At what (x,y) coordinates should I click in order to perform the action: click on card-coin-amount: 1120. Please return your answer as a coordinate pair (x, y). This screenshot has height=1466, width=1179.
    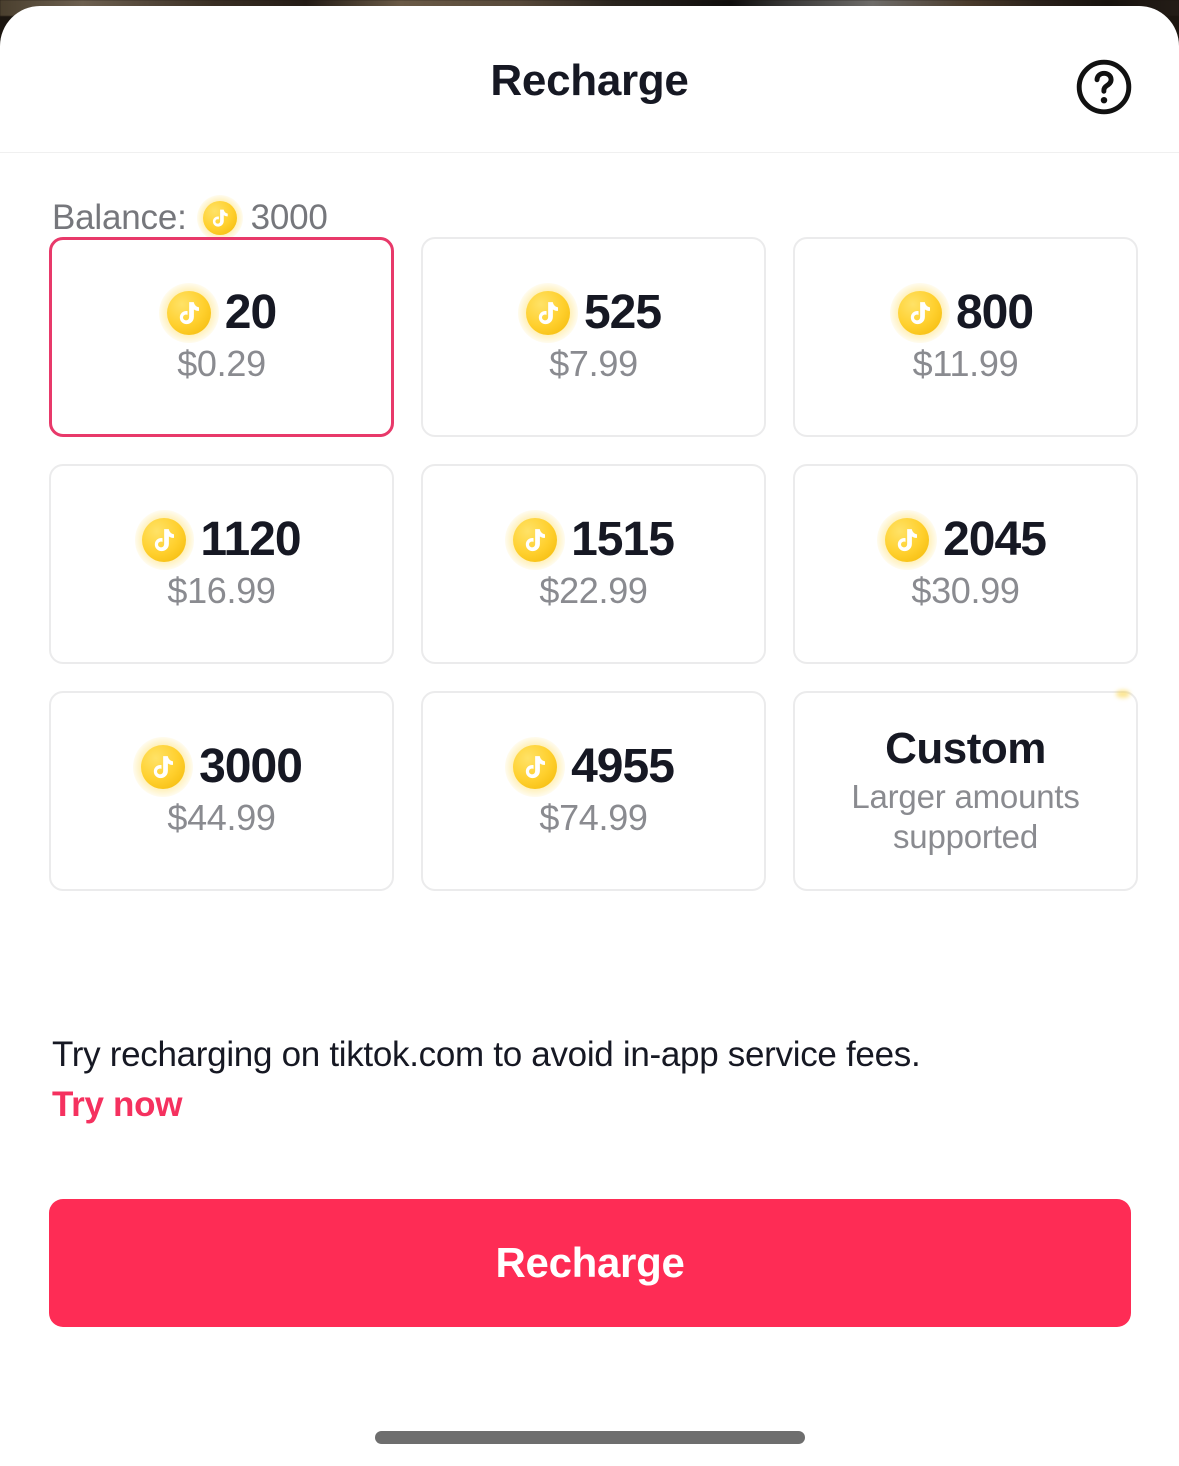
    Looking at the image, I should click on (250, 540).